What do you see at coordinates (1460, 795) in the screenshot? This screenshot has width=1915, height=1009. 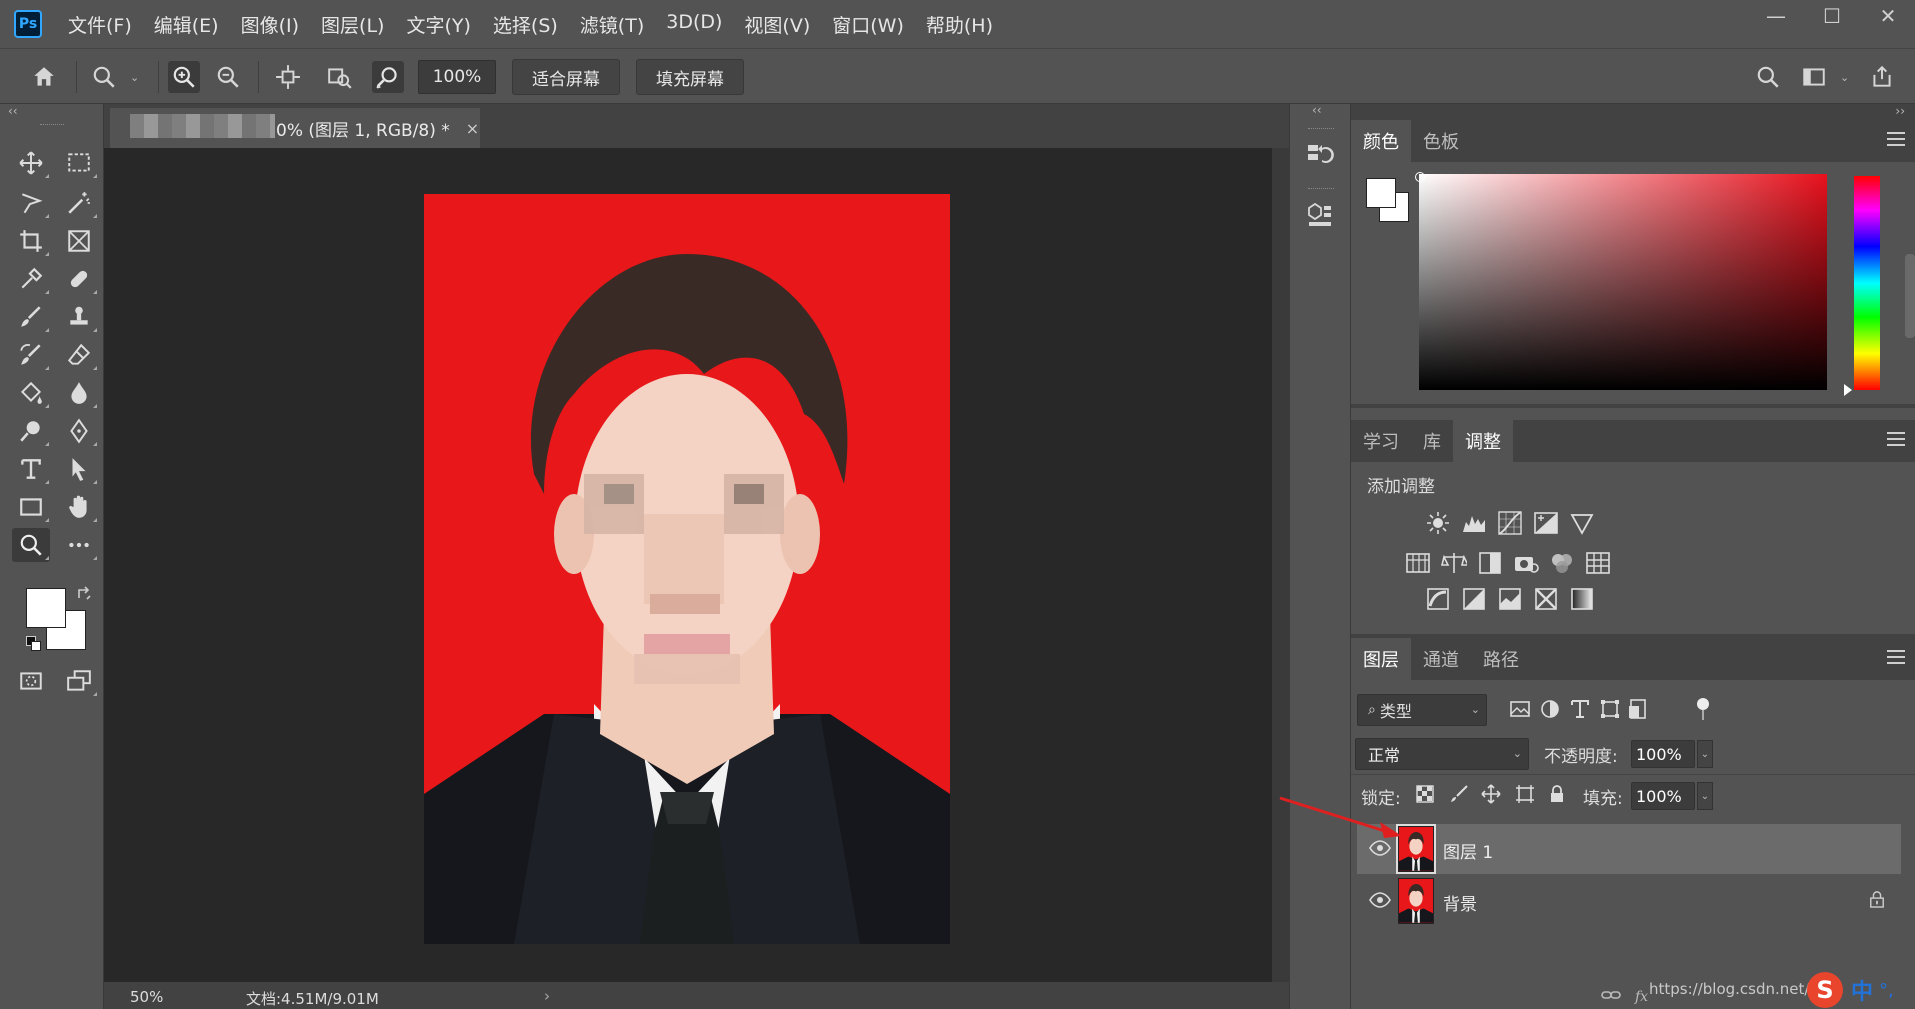 I see `lock-pixels-icon` at bounding box center [1460, 795].